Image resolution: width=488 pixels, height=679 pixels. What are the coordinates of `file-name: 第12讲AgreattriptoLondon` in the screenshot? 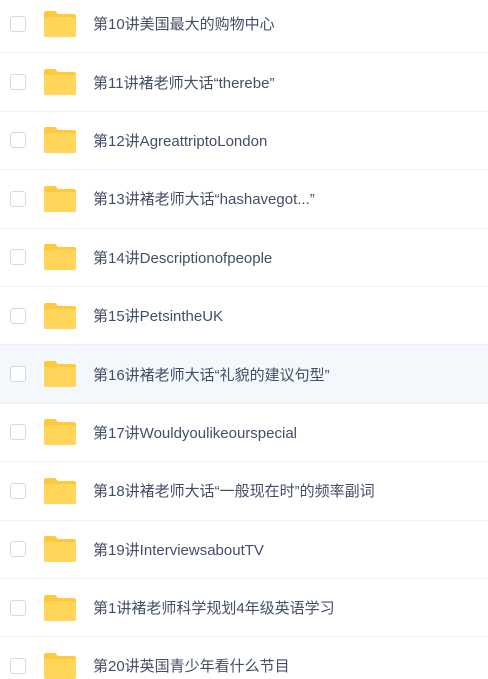 It's located at (180, 140).